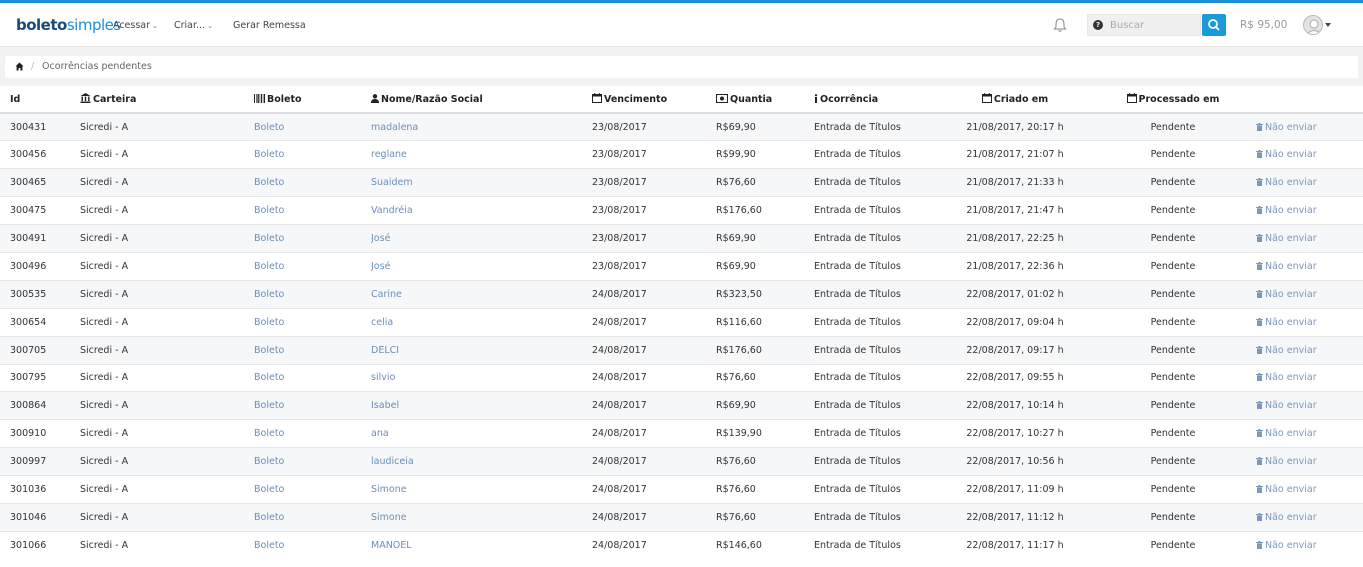  I want to click on cell-nome: Vandréia, so click(481, 210).